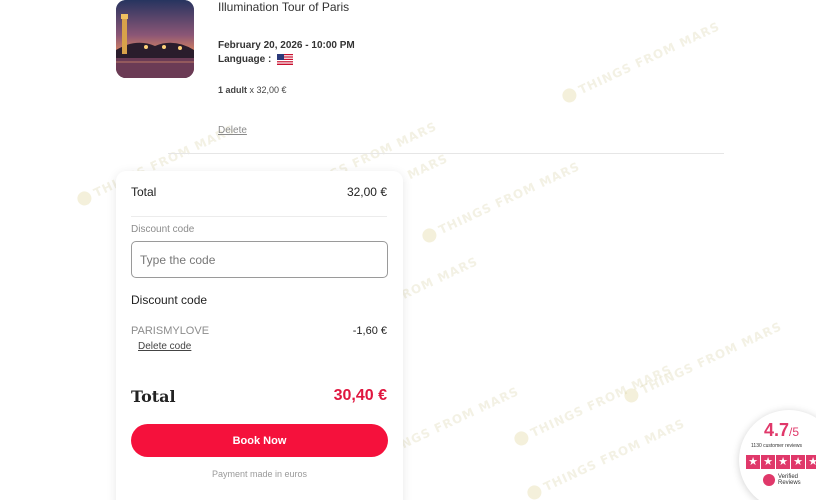 This screenshot has width=816, height=500. What do you see at coordinates (268, 90) in the screenshot?
I see `quantity-price: x 32,00 €` at bounding box center [268, 90].